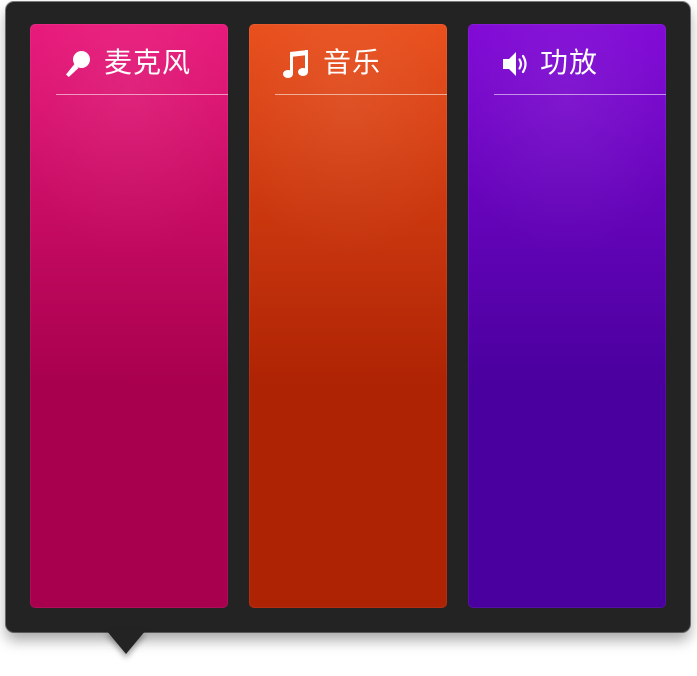 Image resolution: width=697 pixels, height=676 pixels. I want to click on channel-header: 功放, so click(580, 59).